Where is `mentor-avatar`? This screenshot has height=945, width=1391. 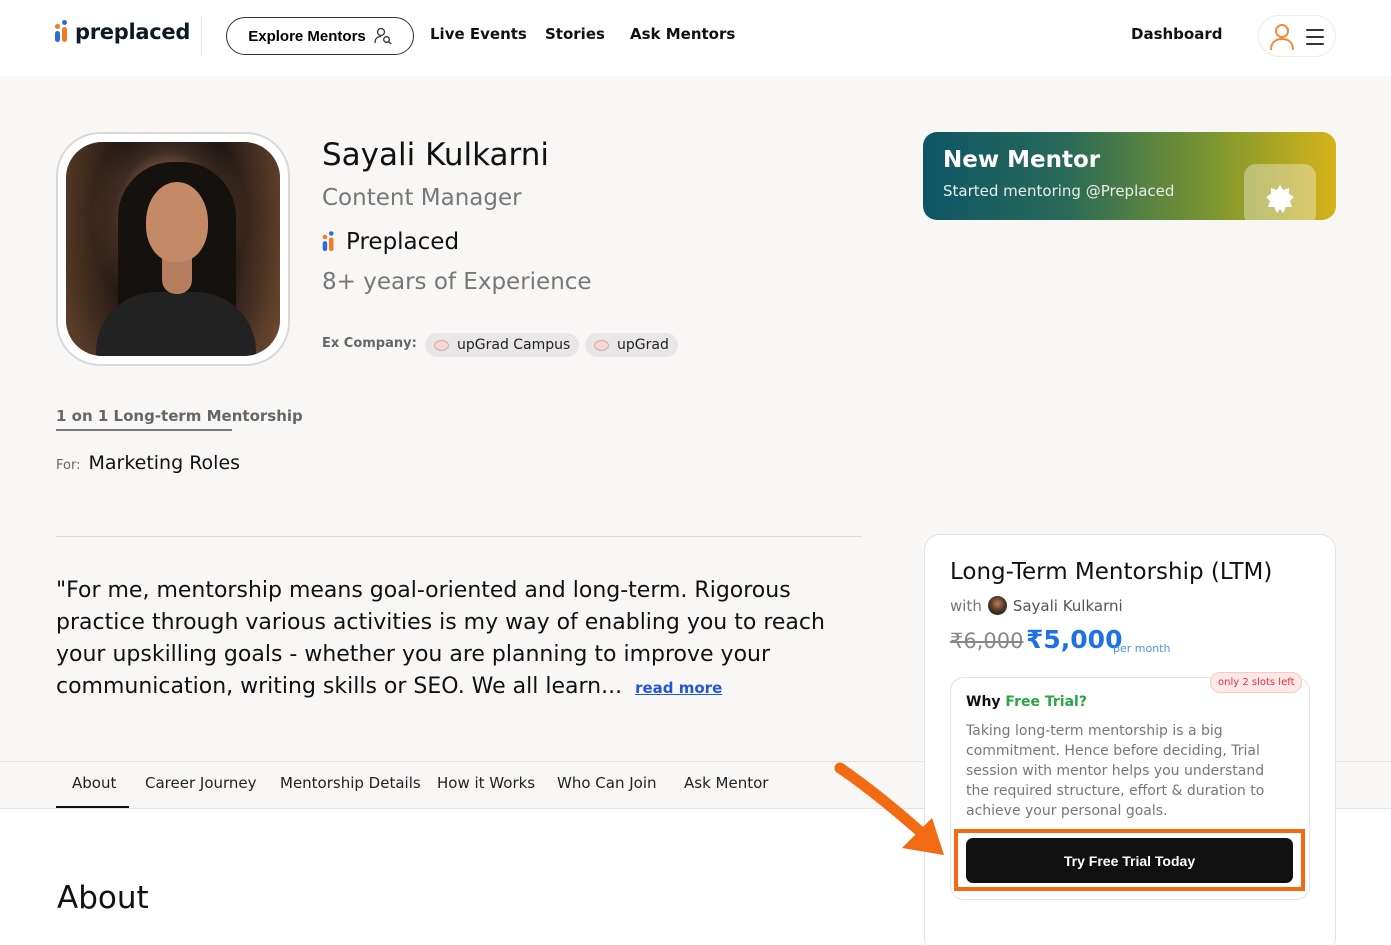
mentor-avatar is located at coordinates (173, 249).